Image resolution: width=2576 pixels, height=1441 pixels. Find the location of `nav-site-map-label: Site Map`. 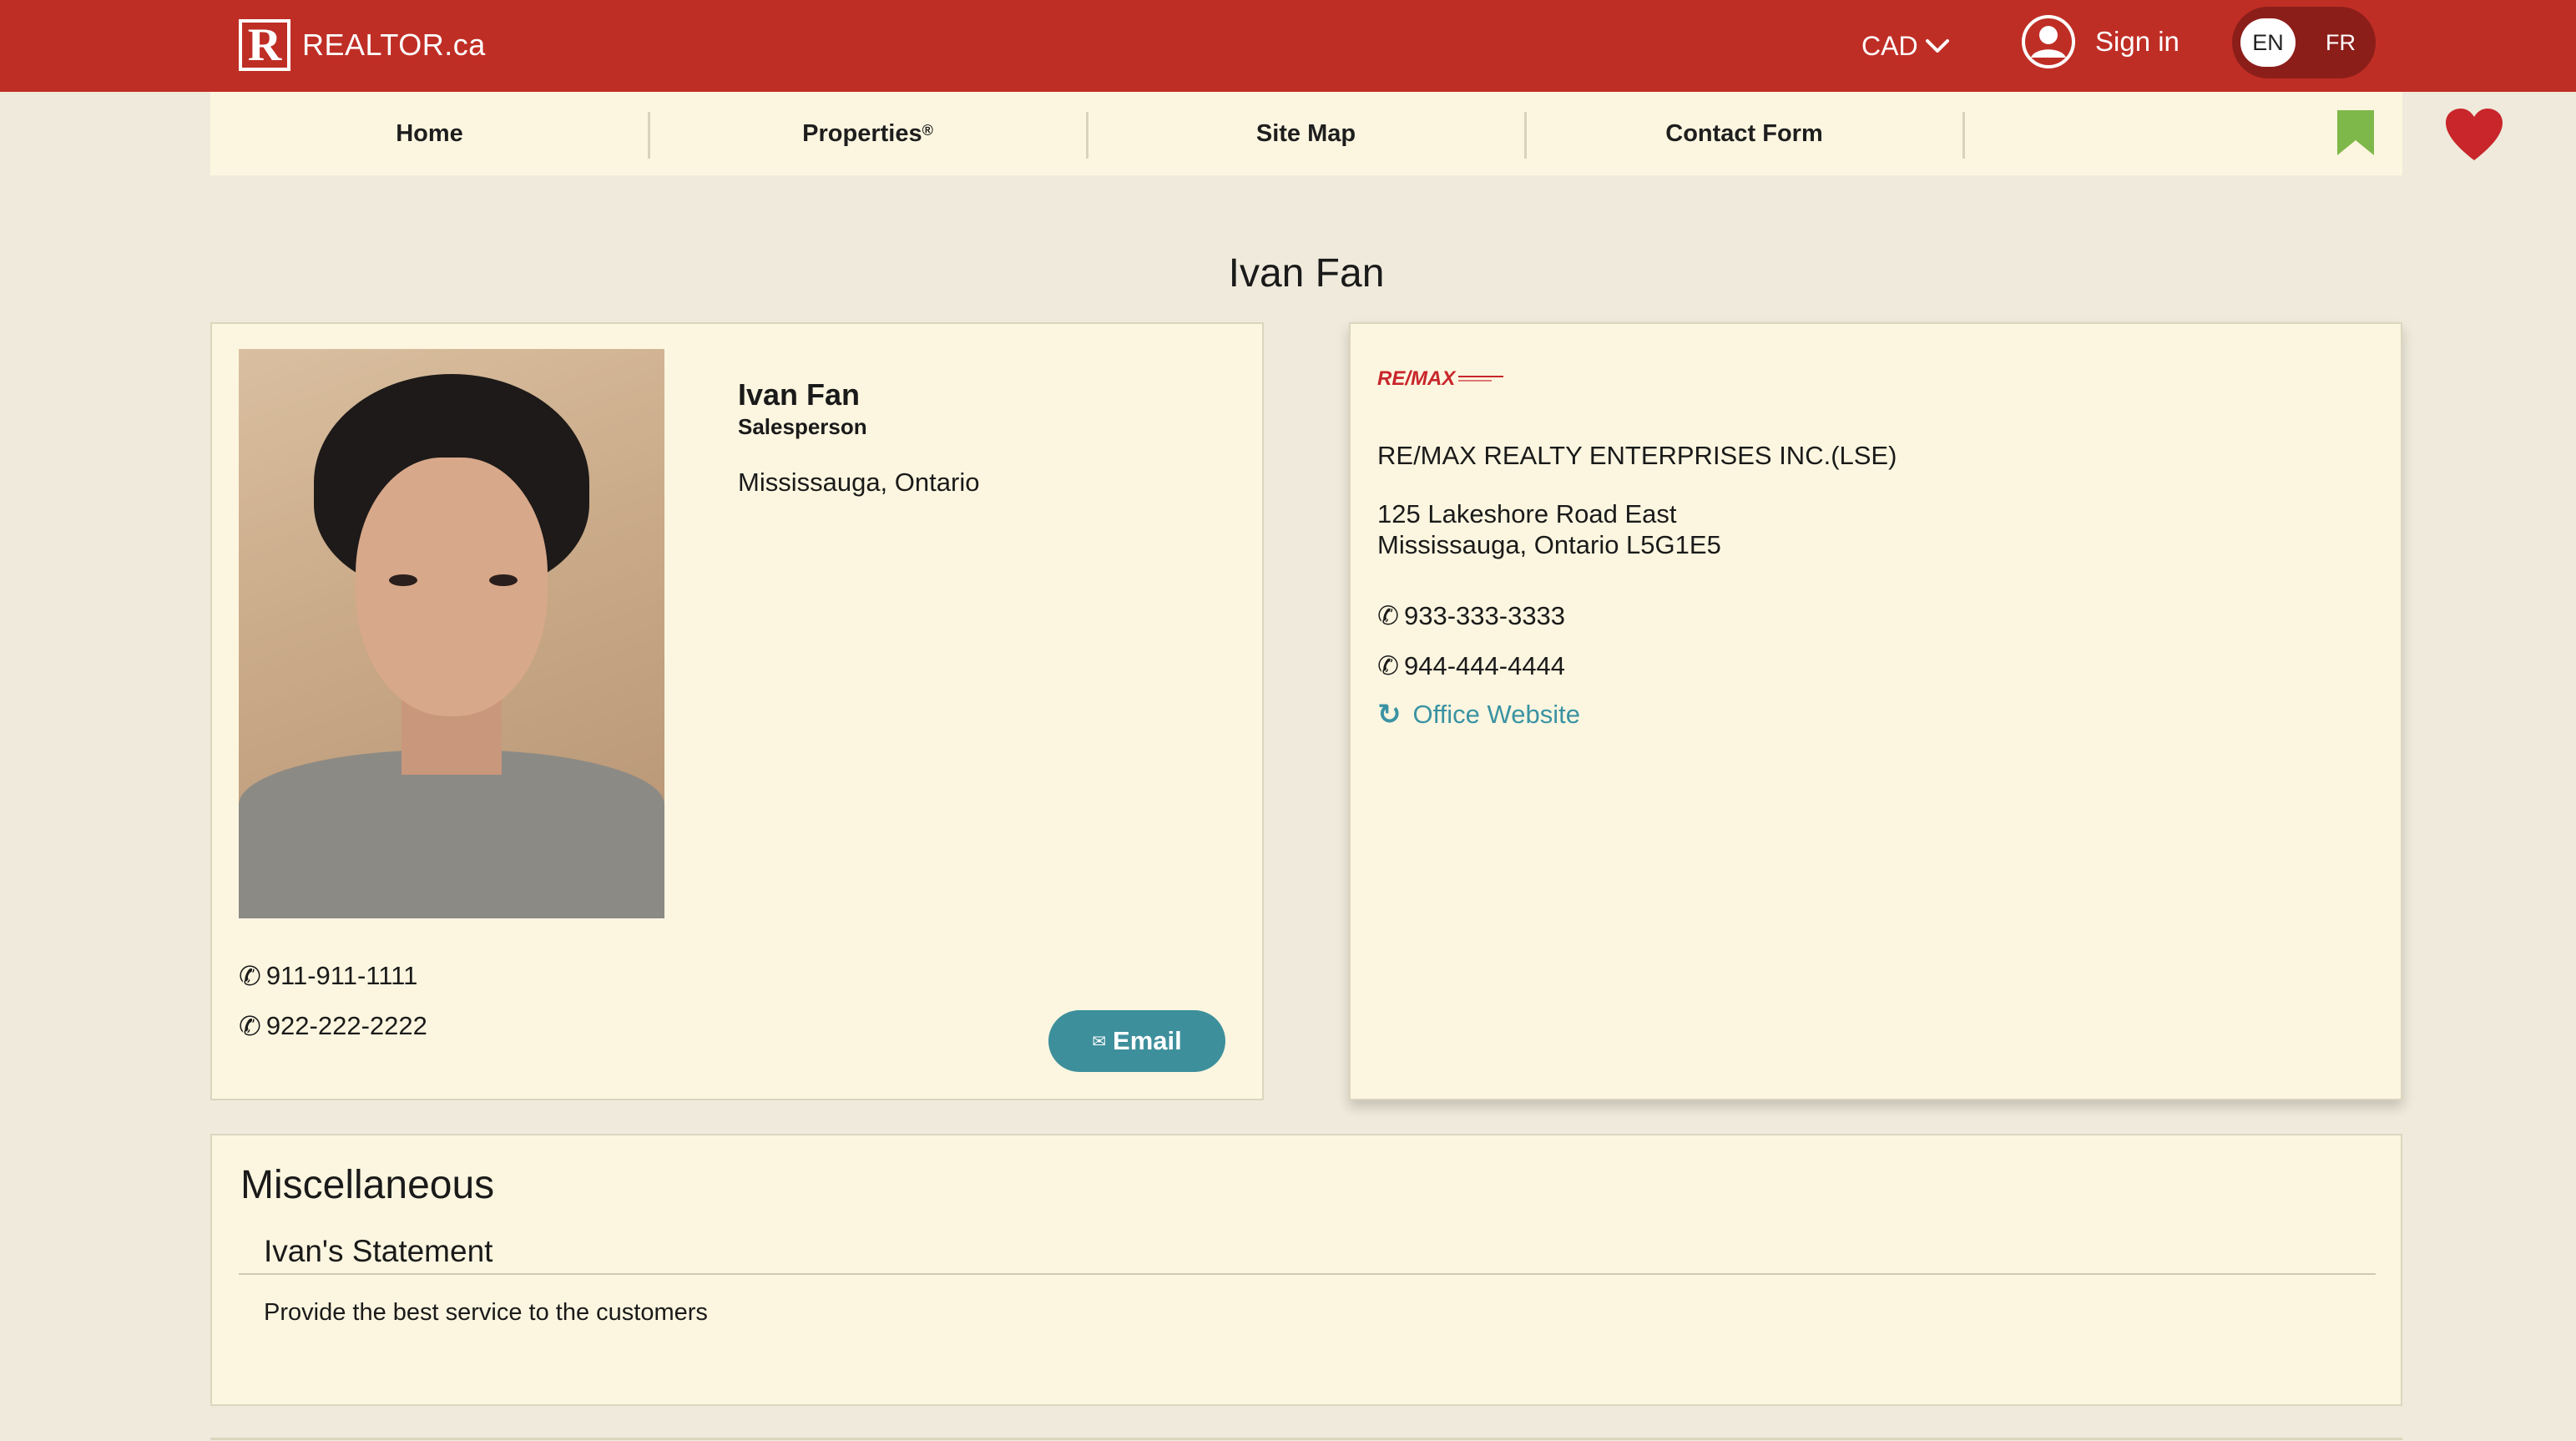

nav-site-map-label: Site Map is located at coordinates (1305, 133).